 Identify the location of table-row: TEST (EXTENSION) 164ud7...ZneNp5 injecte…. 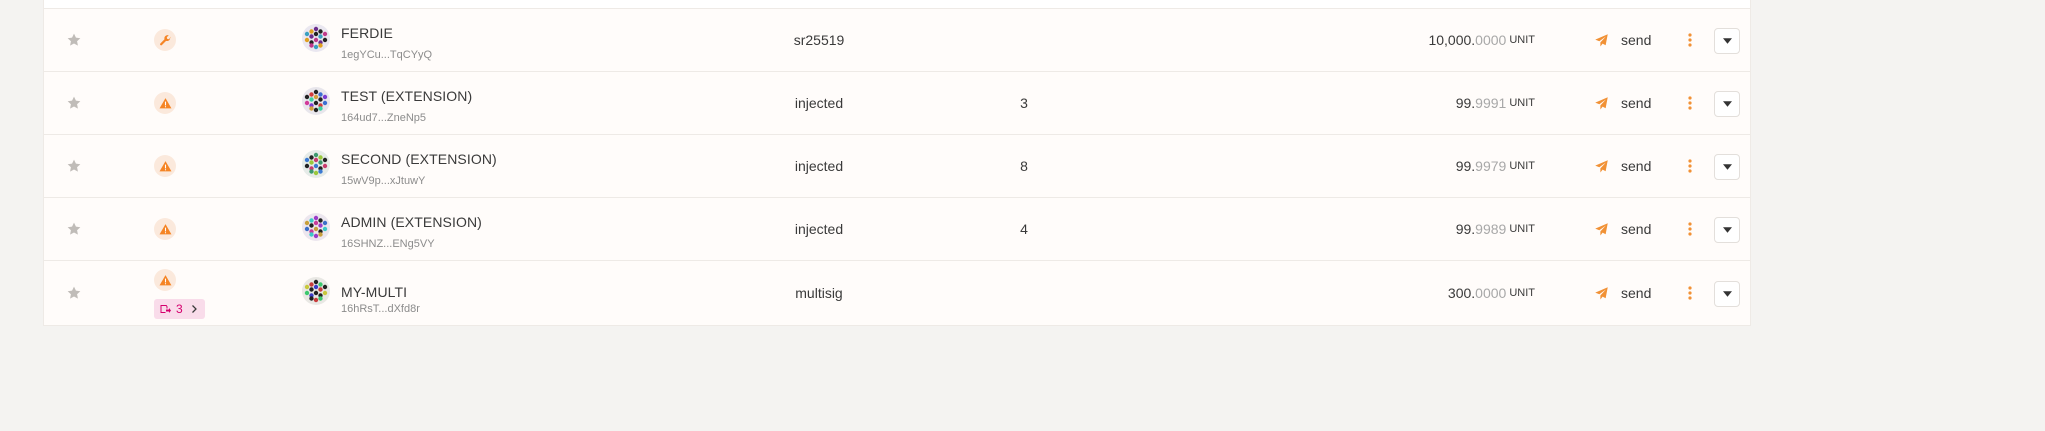
(897, 103).